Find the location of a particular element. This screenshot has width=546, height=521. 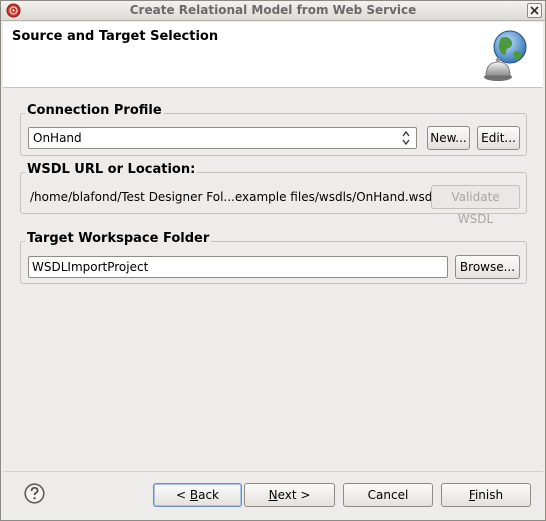

finish-label-rest: inish is located at coordinates (489, 495).